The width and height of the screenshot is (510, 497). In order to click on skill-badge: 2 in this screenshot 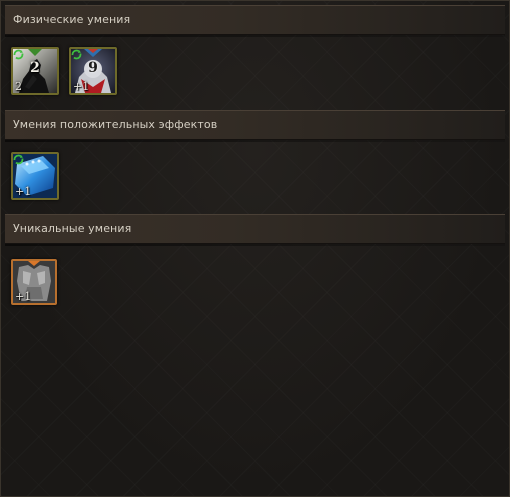, I will do `click(35, 68)`.